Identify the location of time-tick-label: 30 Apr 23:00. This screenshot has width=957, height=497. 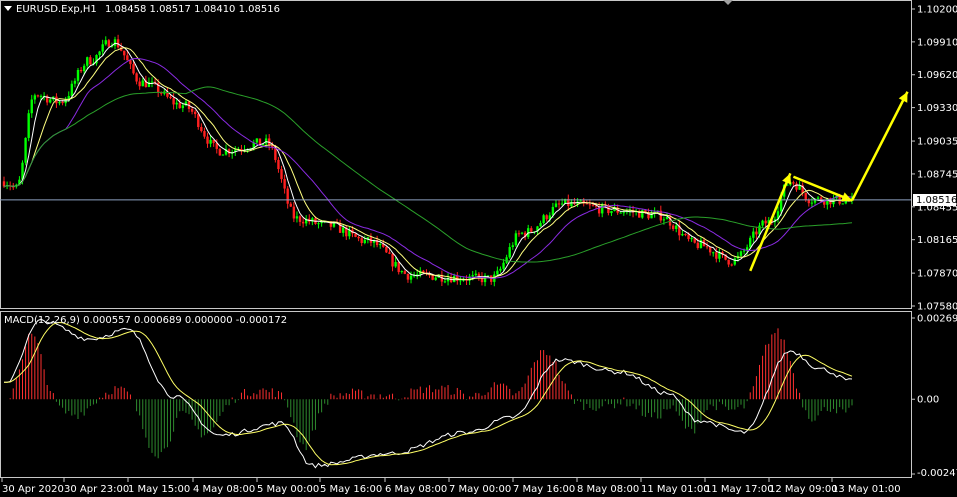
(96, 489).